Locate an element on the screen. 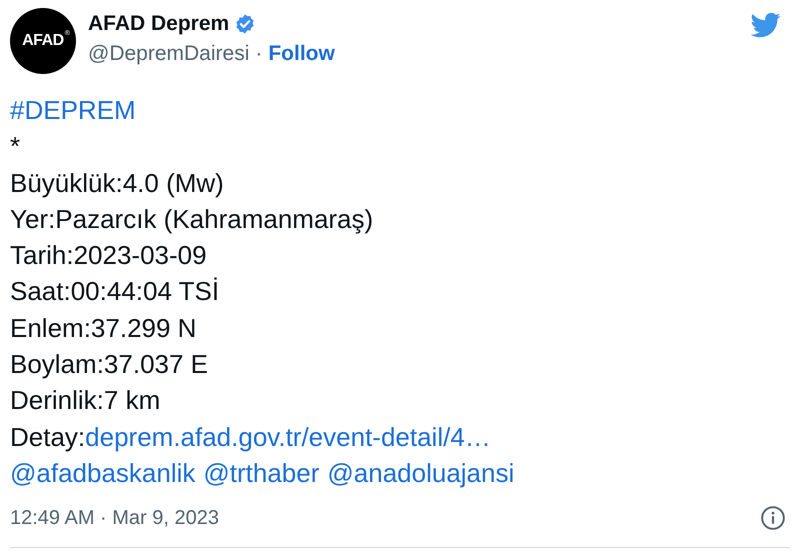 The image size is (800, 560). tweet-text-line: Saat:00:44:04 TSİ is located at coordinates (115, 291).